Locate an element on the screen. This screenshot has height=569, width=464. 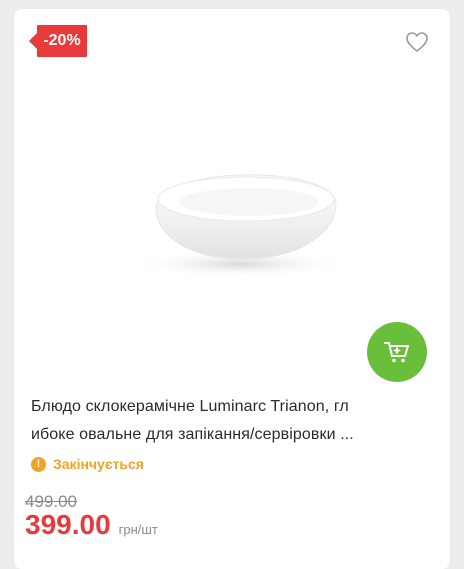
stock-status: ! Закінчується is located at coordinates (87, 464).